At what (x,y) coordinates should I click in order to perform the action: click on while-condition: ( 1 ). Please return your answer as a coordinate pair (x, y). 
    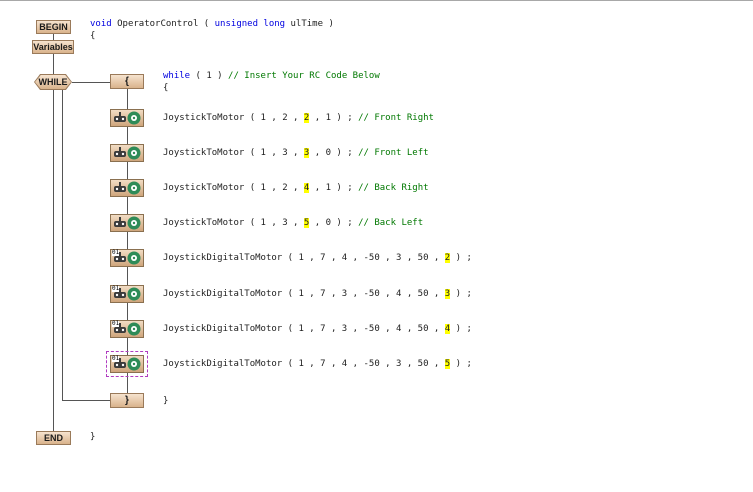
    Looking at the image, I should click on (209, 76).